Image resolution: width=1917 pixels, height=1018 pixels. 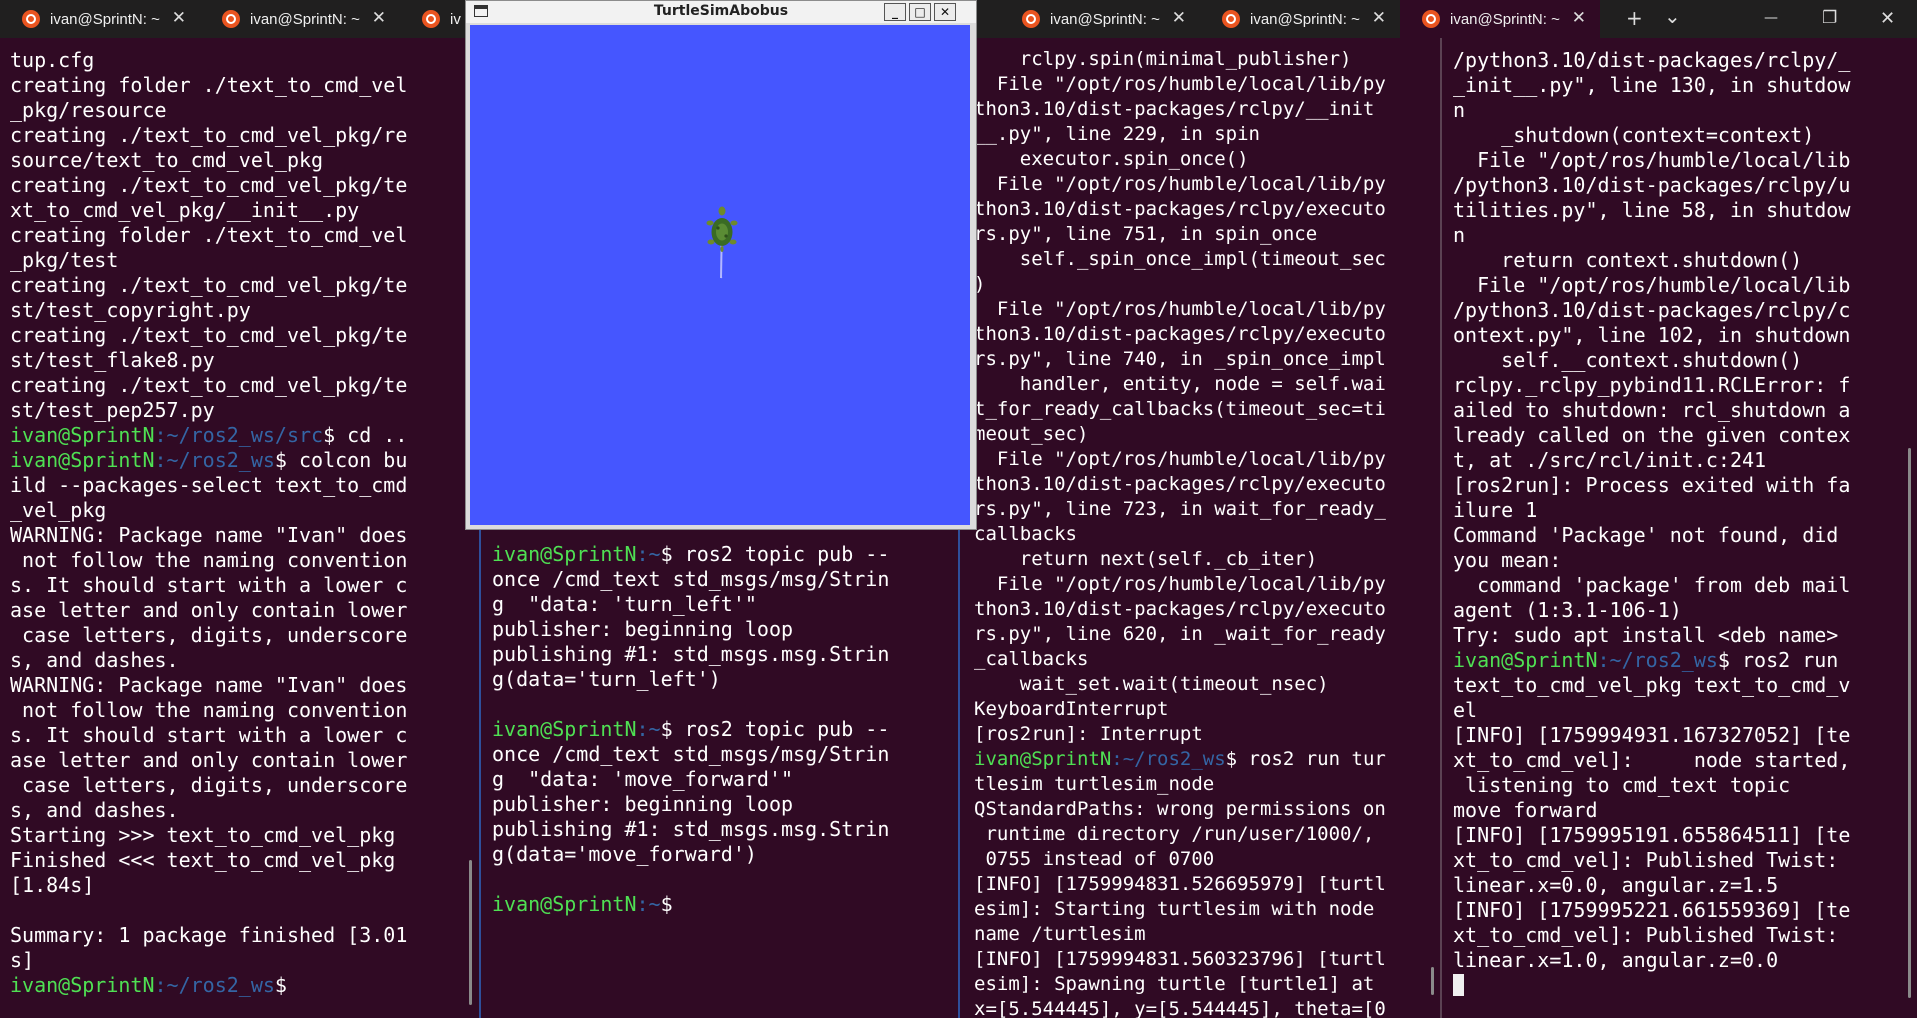 I want to click on output-line: Finished <<< text_to_cmd_vel_pkg, so click(x=244, y=860).